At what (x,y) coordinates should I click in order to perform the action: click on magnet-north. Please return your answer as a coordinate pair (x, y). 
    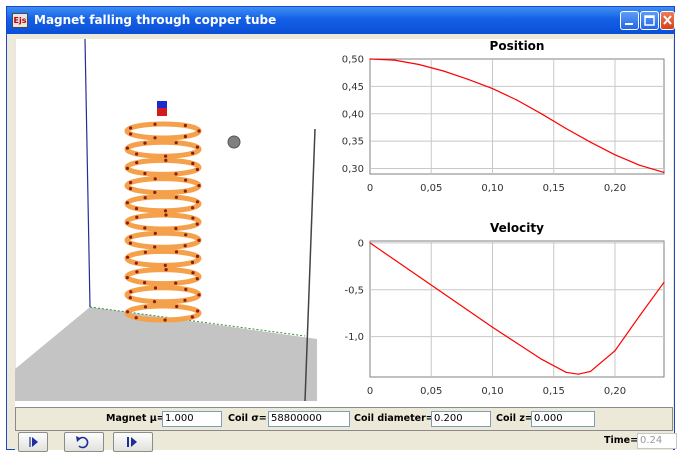
    Looking at the image, I should click on (162, 104).